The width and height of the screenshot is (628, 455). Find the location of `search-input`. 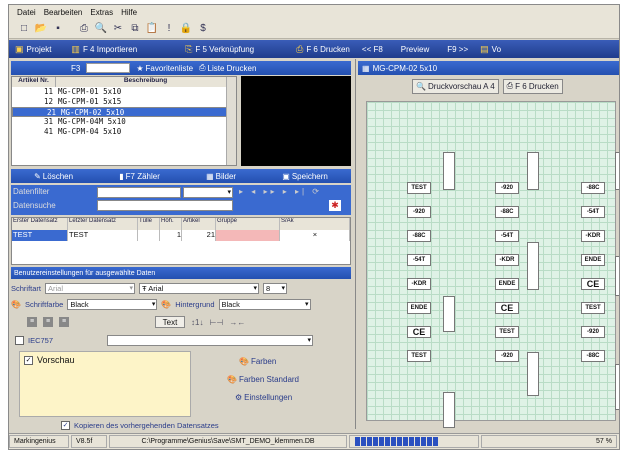

search-input is located at coordinates (108, 68).